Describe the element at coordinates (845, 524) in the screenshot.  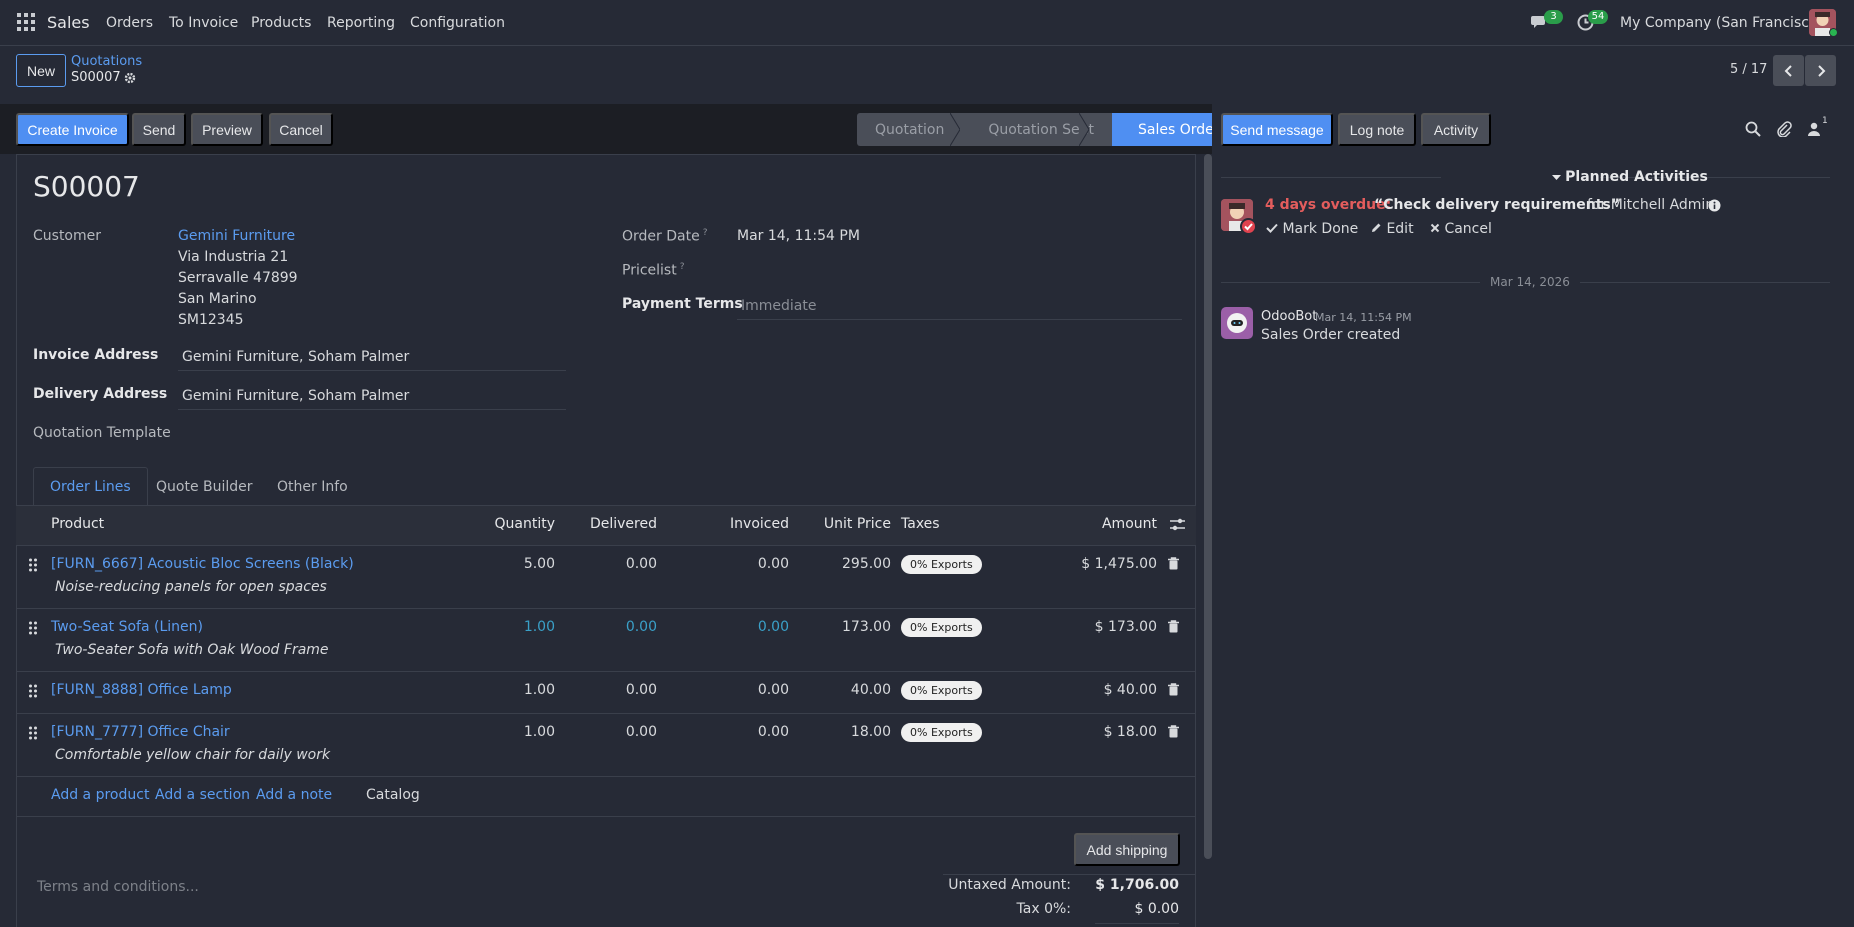
I see `col-unit-price: Unit Price` at that location.